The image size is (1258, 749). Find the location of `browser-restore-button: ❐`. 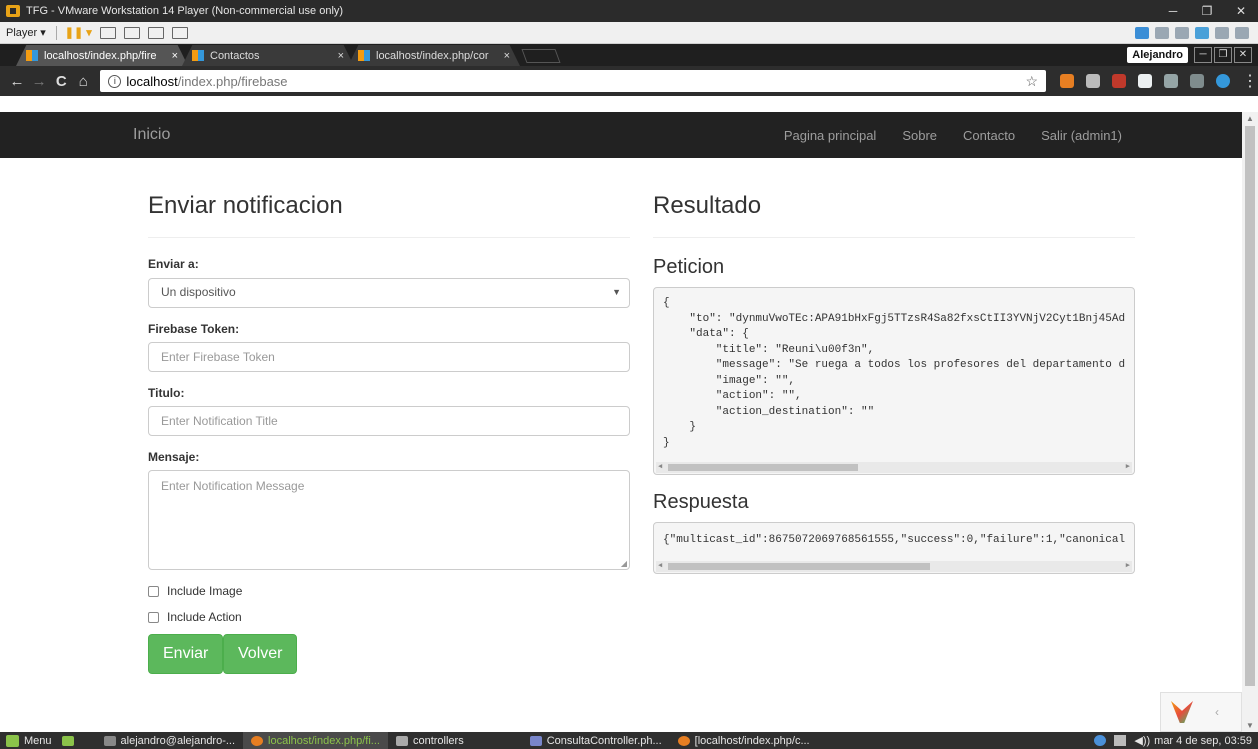

browser-restore-button: ❐ is located at coordinates (1223, 55).